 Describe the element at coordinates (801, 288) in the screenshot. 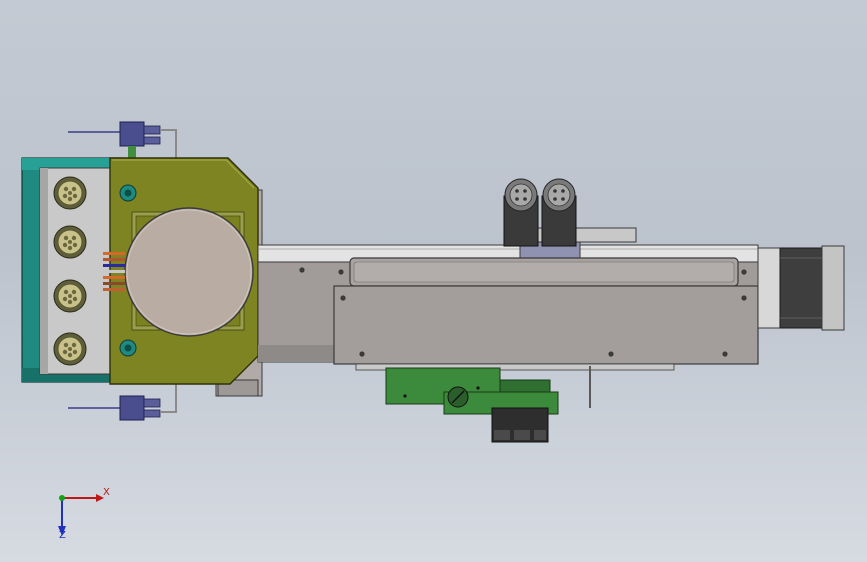

I see `stepper-motor` at that location.